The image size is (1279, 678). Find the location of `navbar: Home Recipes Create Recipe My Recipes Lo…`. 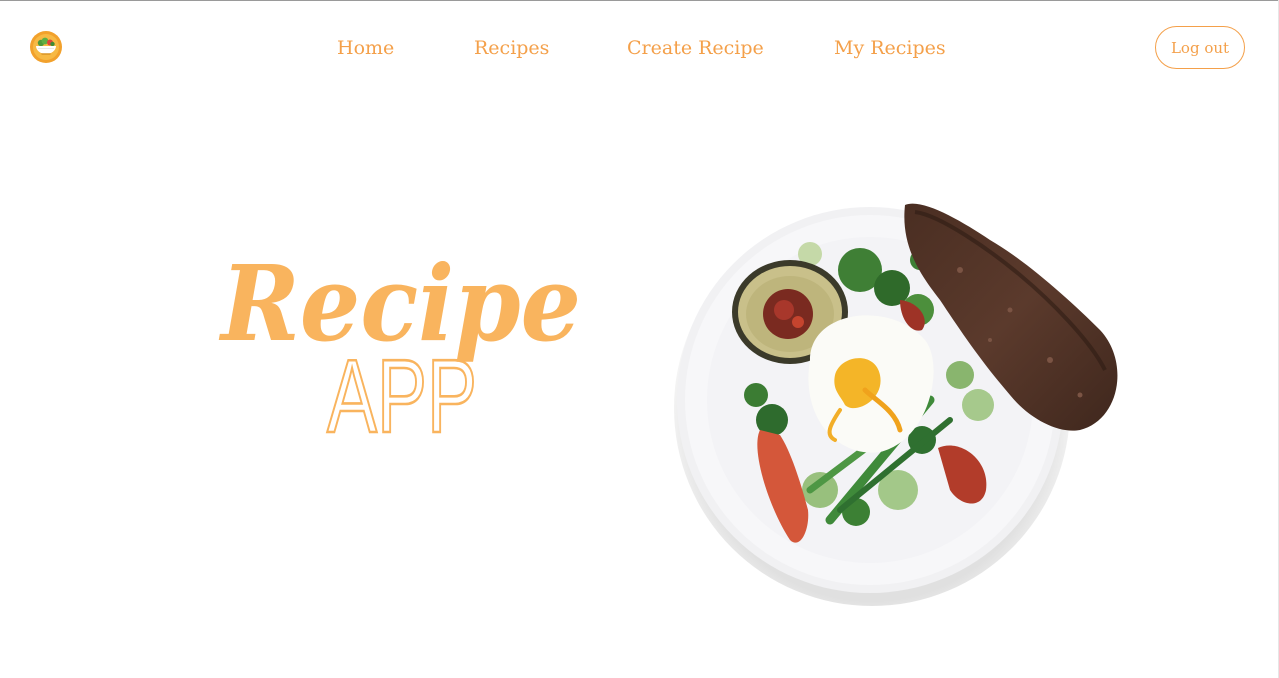

navbar: Home Recipes Create Recipe My Recipes Lo… is located at coordinates (639, 47).